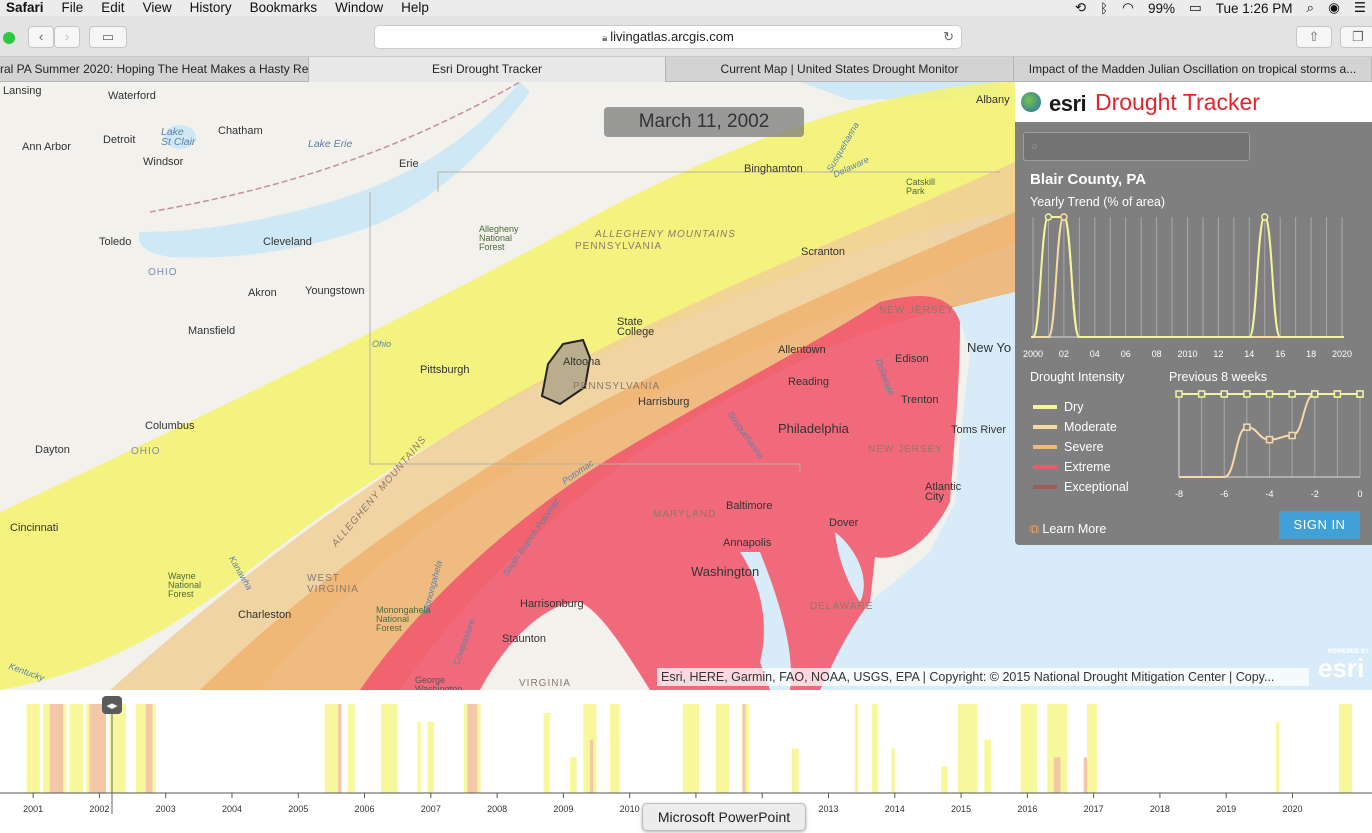  What do you see at coordinates (917, 310) in the screenshot?
I see `region-new-jersey-1: NEW JERSEY` at bounding box center [917, 310].